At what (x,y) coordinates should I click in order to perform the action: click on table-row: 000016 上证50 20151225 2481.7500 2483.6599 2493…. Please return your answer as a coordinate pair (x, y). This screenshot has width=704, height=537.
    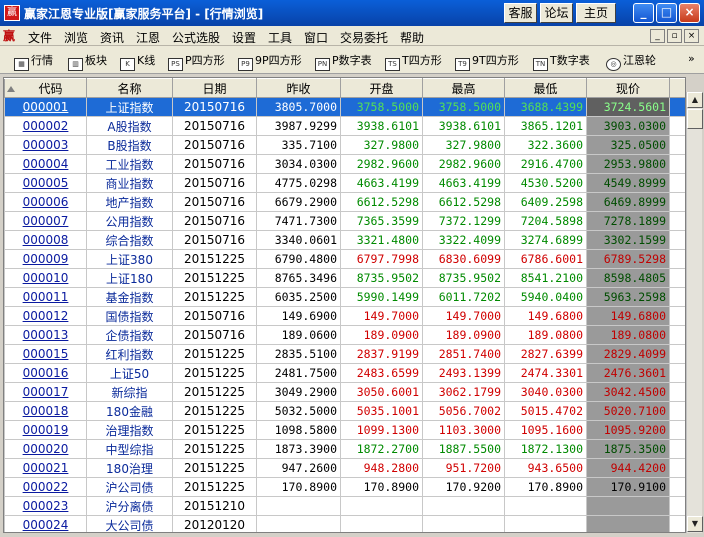
    Looking at the image, I should click on (344, 373).